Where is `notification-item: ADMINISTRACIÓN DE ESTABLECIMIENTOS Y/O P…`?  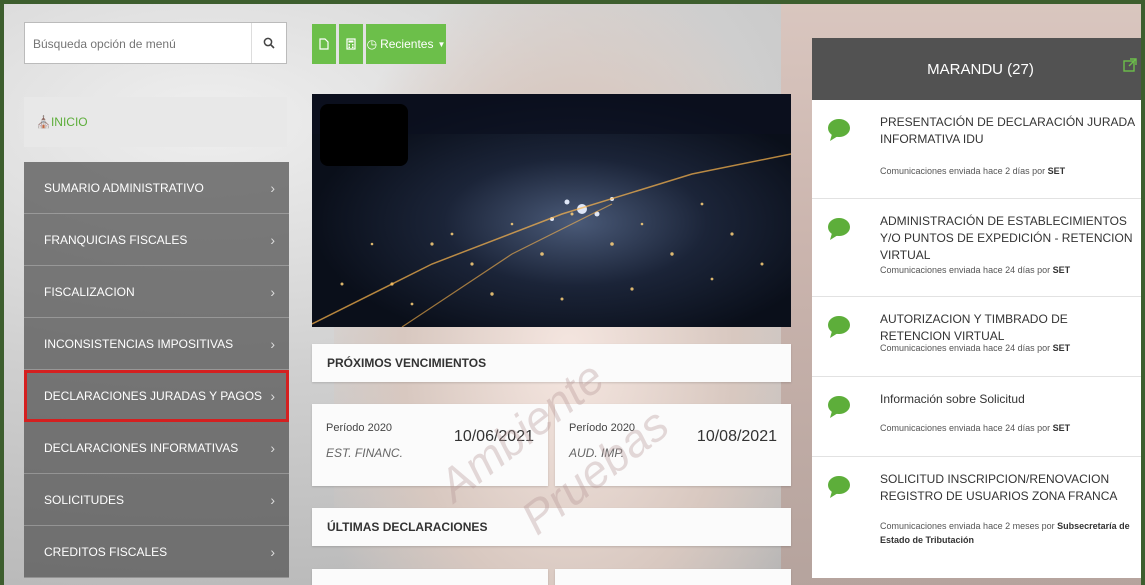 notification-item: ADMINISTRACIÓN DE ESTABLECIMIENTOS Y/O P… is located at coordinates (976, 248).